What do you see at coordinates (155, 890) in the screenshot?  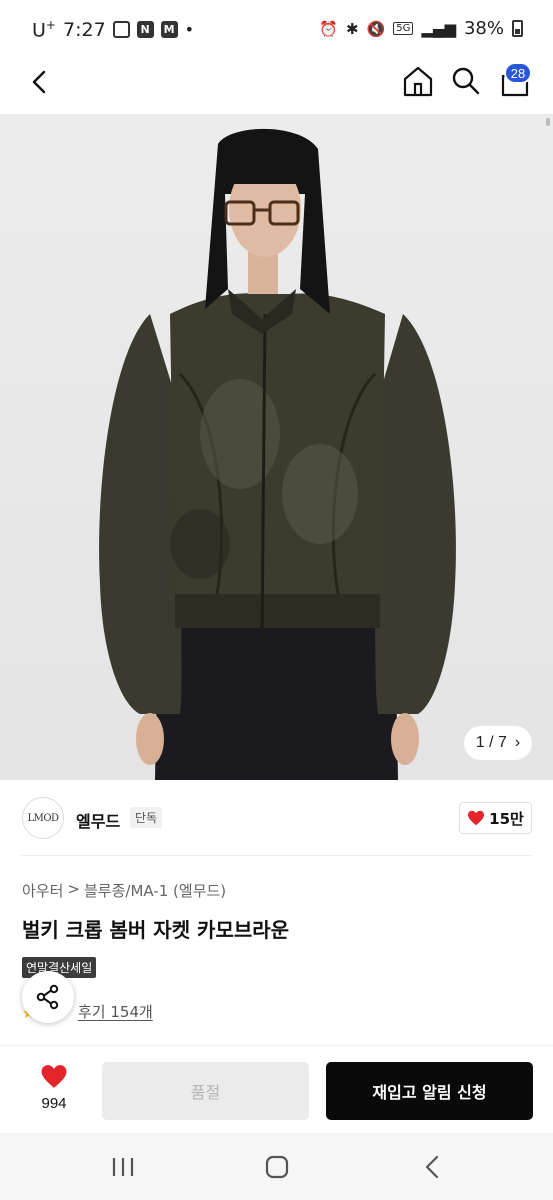 I see `breadcrumb-item-blouson: 블루종/MA-1 (엘무드)` at bounding box center [155, 890].